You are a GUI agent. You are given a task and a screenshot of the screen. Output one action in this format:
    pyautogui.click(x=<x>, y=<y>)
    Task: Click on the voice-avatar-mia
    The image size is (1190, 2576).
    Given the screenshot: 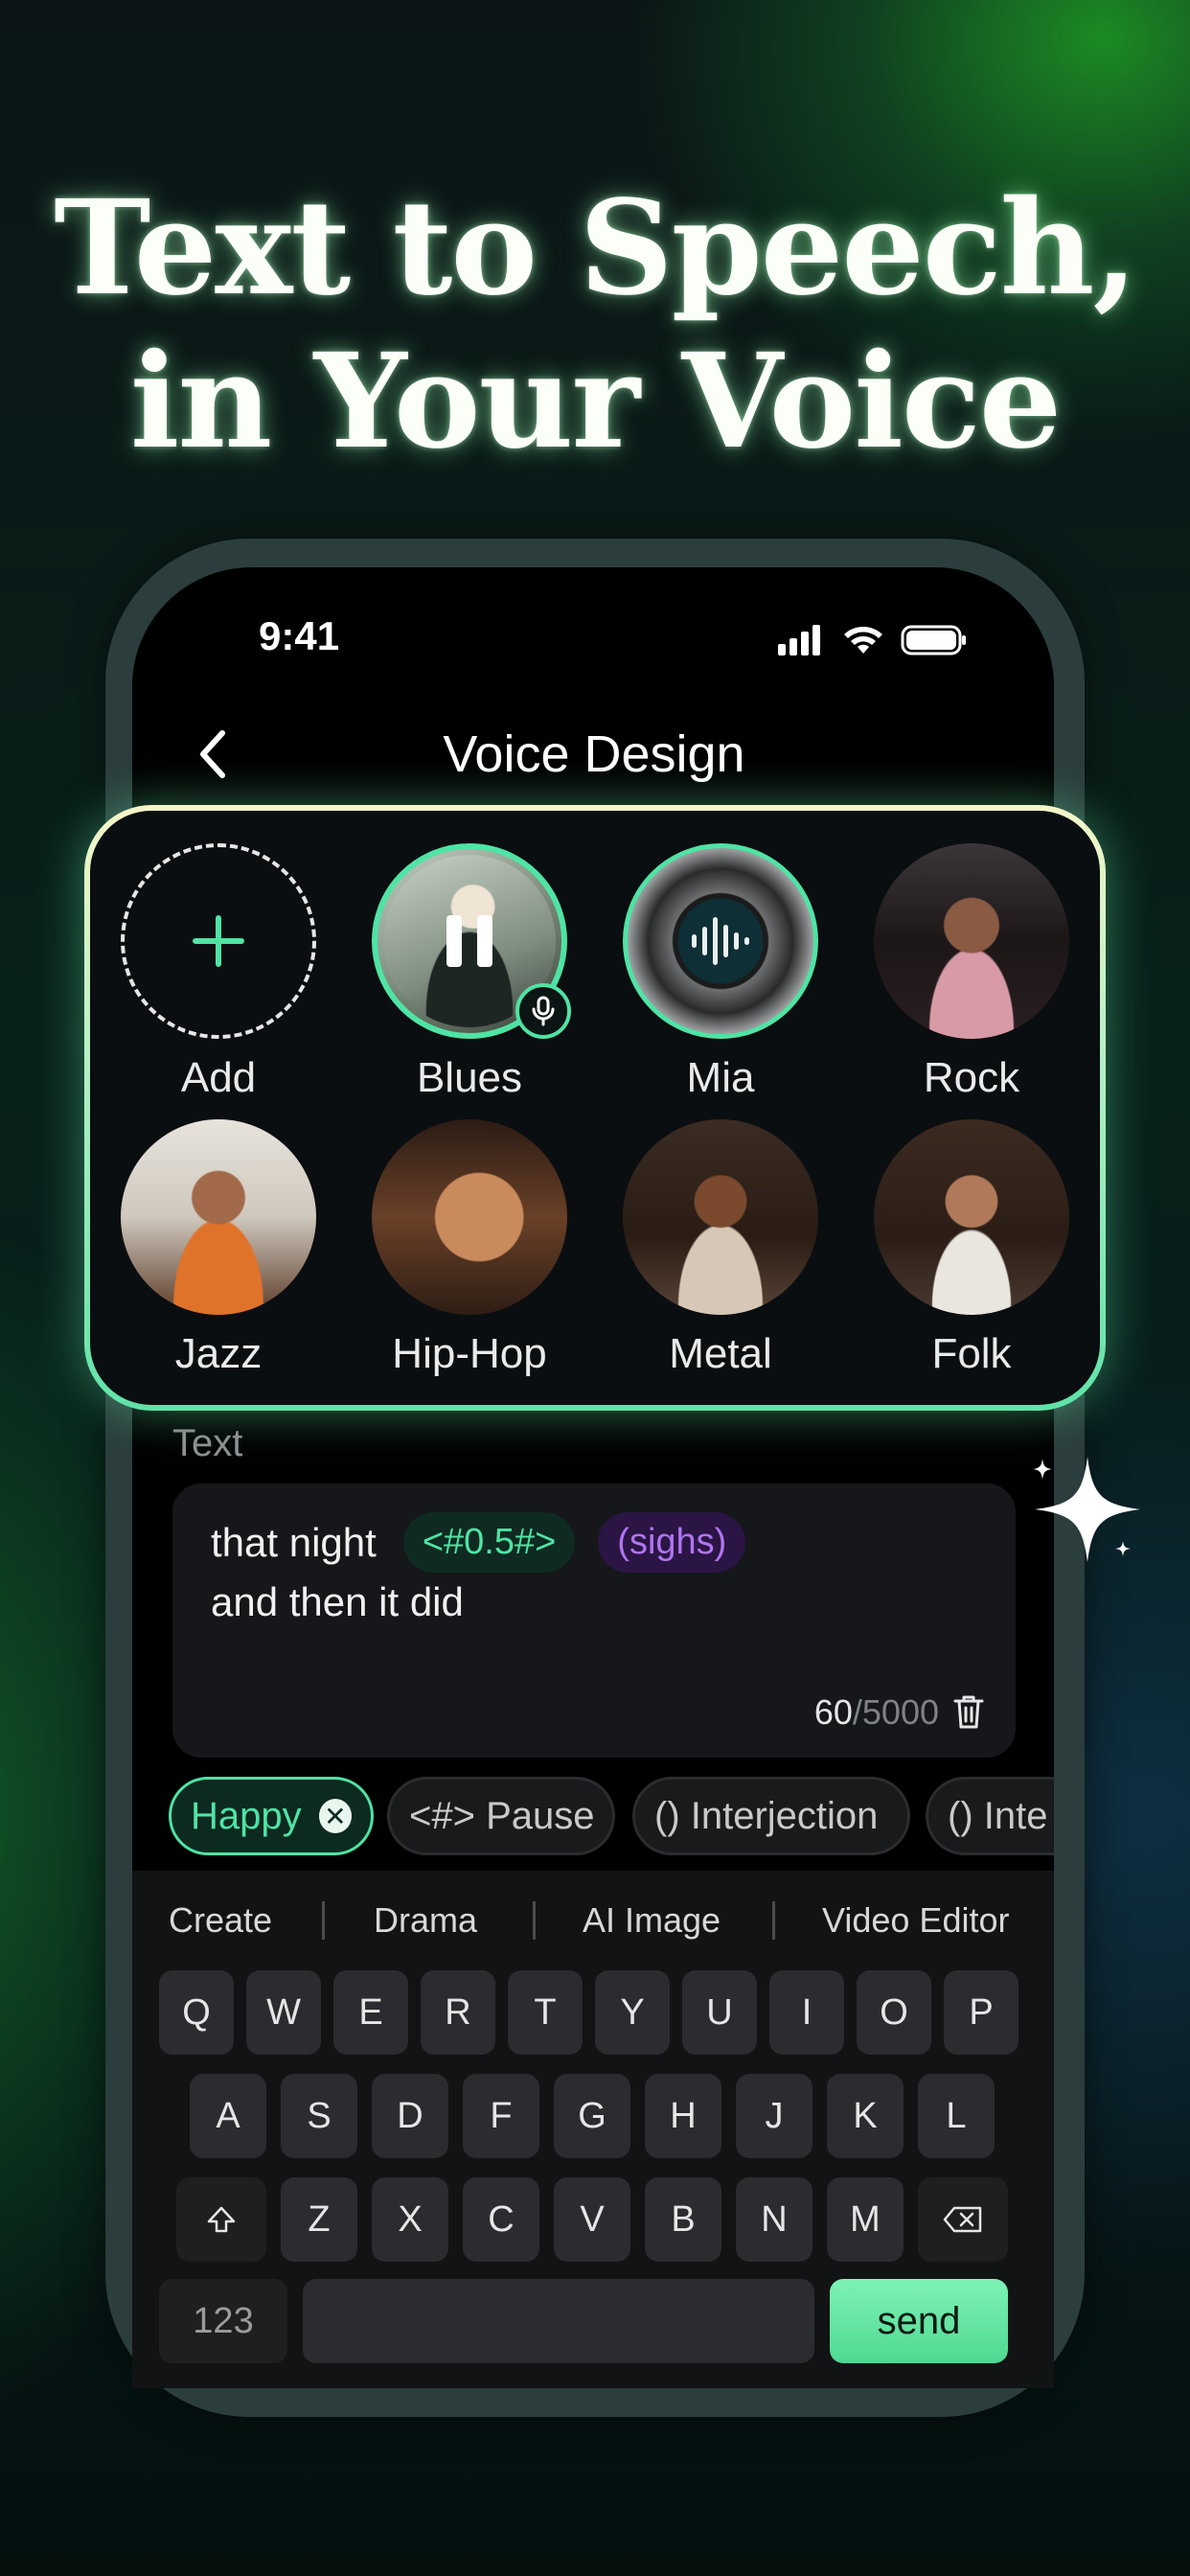 What is the action you would take?
    pyautogui.click(x=720, y=941)
    